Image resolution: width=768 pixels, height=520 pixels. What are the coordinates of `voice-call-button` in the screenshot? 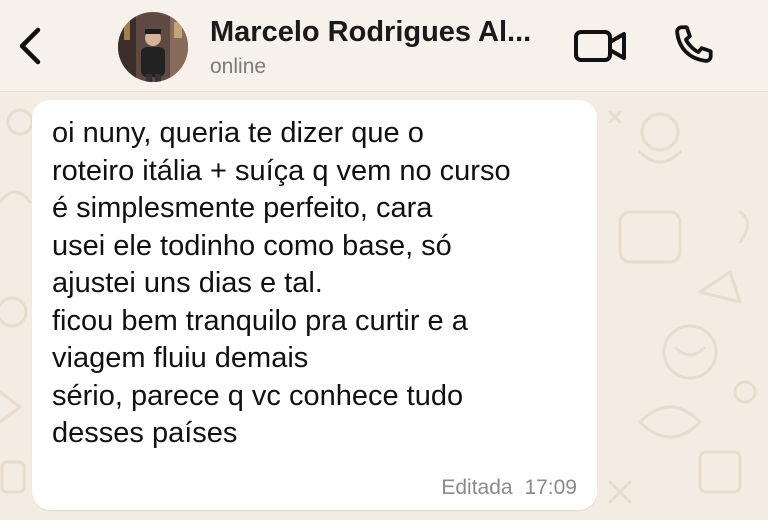 It's located at (693, 45).